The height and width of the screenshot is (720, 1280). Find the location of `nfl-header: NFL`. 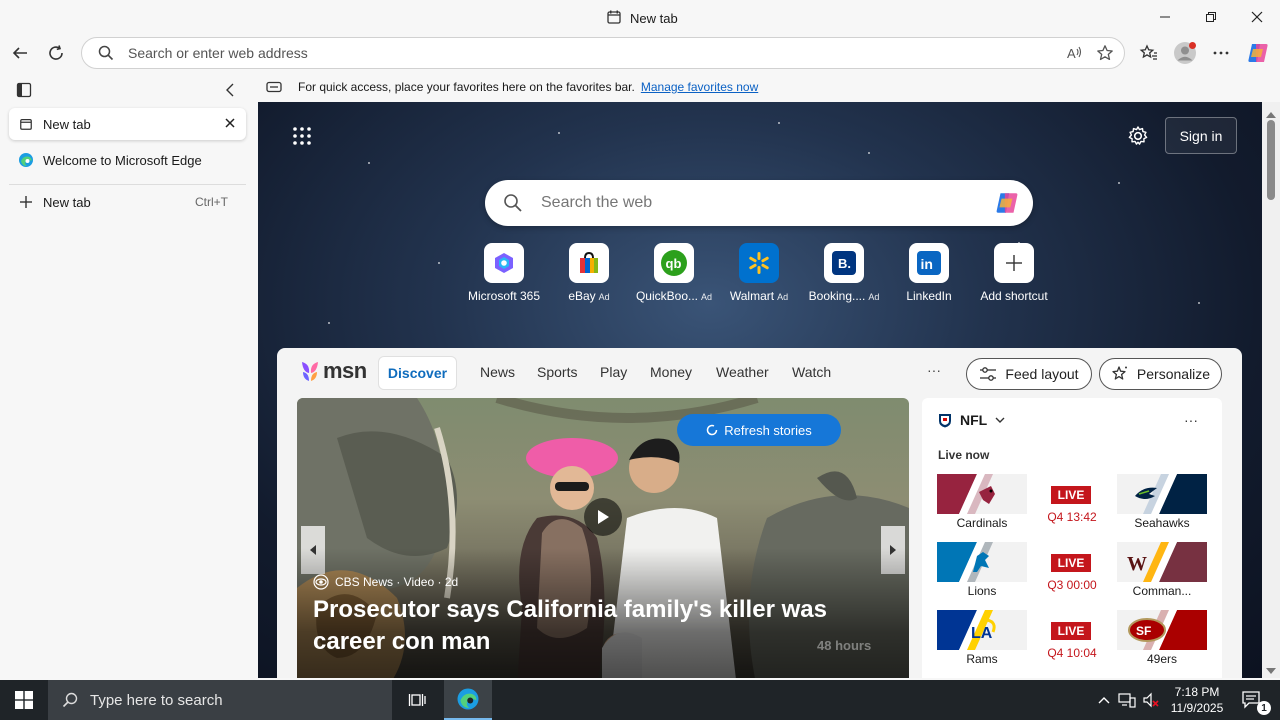

nfl-header: NFL is located at coordinates (971, 420).